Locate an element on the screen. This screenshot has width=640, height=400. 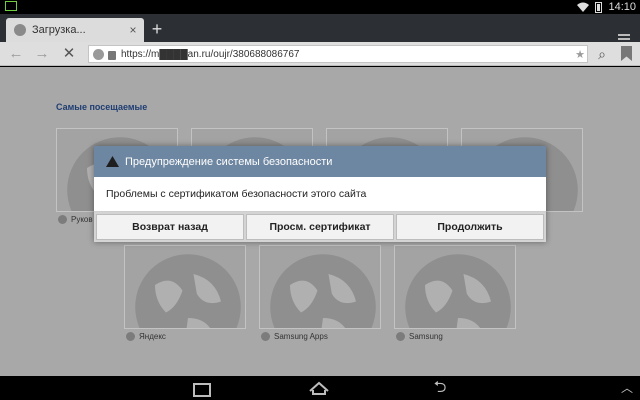
notification-icon is located at coordinates (11, 6).